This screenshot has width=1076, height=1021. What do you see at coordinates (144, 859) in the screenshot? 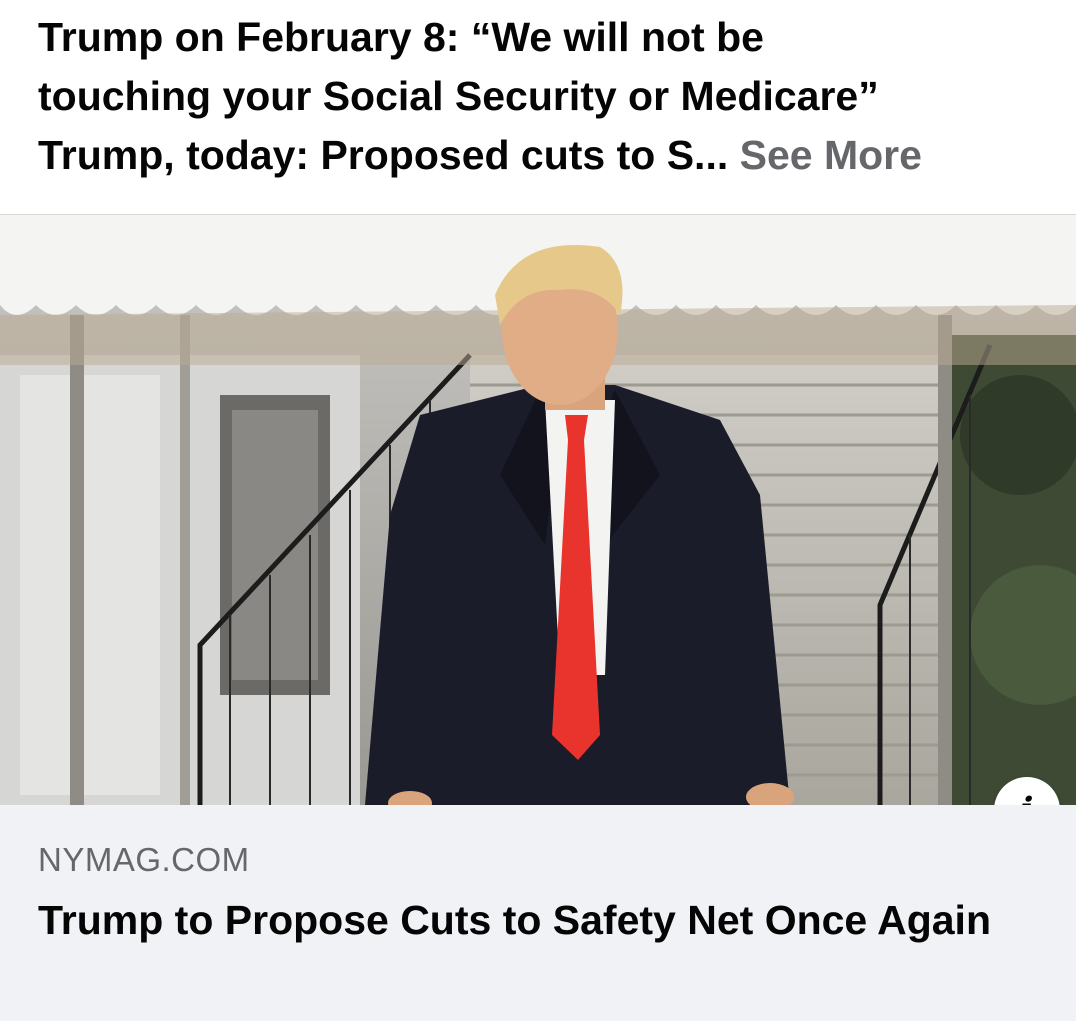
I see `link-domain: NYMAG.COM` at bounding box center [144, 859].